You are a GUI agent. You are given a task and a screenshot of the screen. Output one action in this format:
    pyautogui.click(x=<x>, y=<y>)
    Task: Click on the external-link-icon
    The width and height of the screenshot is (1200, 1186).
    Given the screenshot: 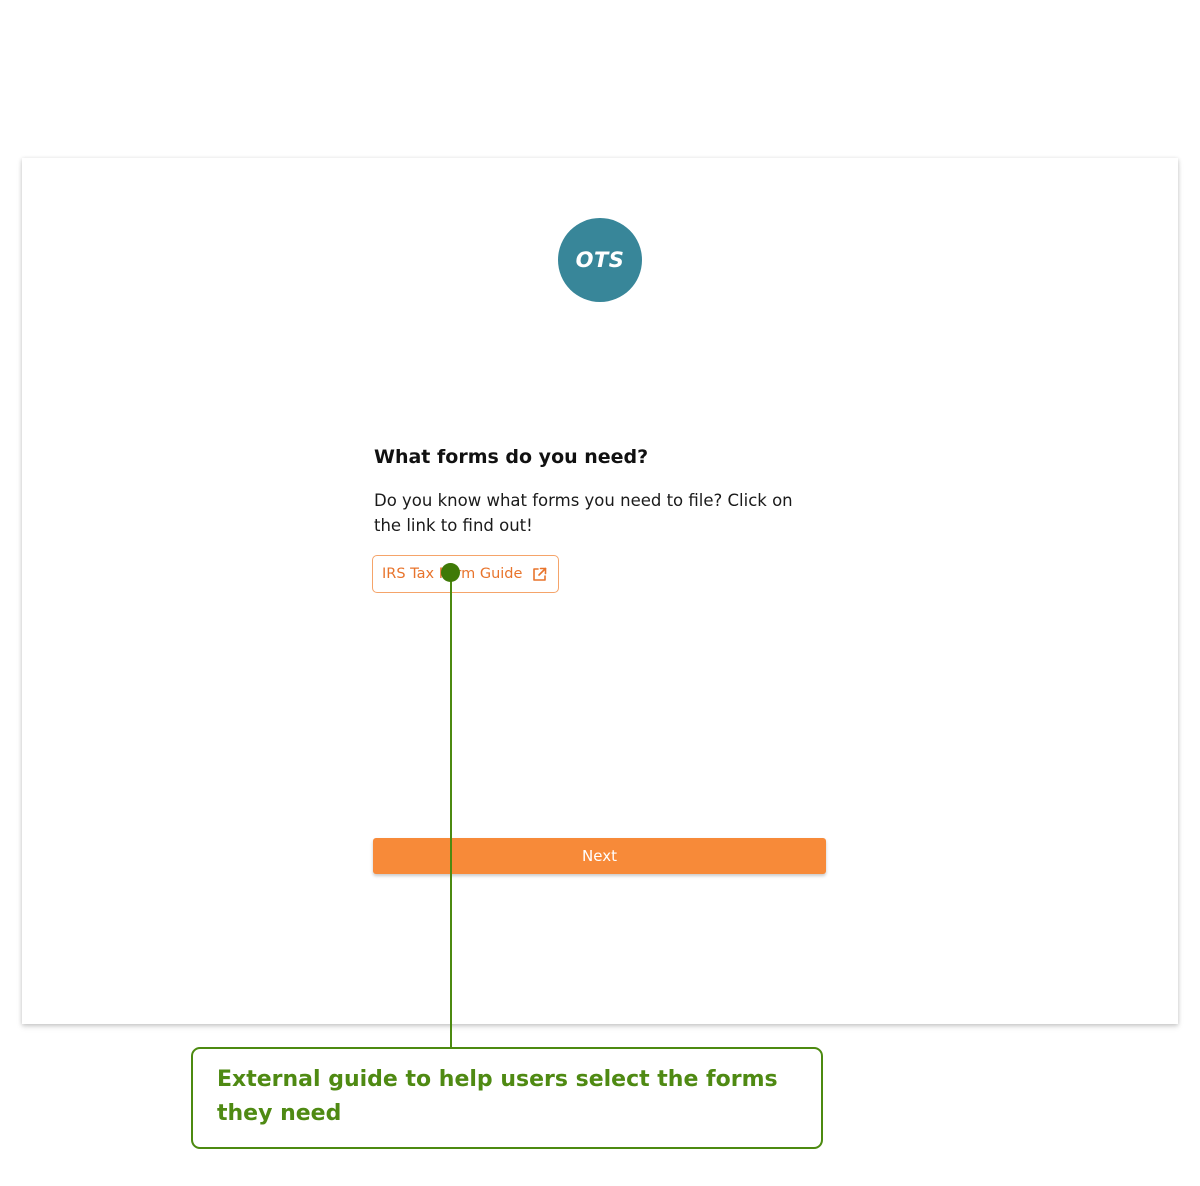 What is the action you would take?
    pyautogui.click(x=539, y=574)
    